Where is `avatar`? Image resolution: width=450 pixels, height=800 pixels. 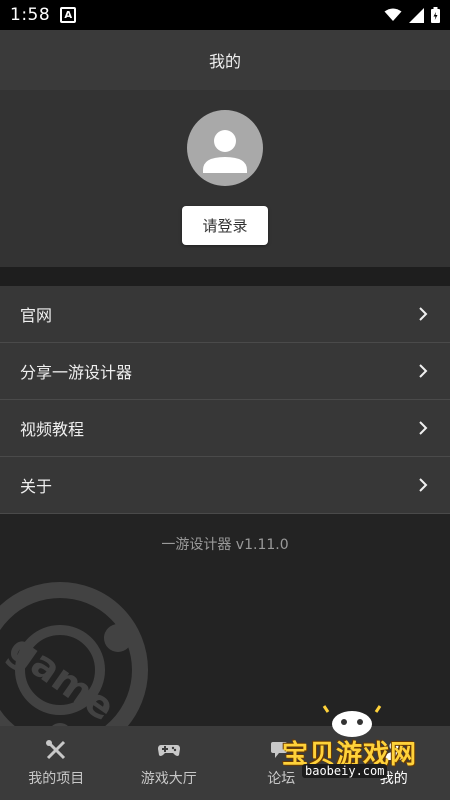 avatar is located at coordinates (225, 148).